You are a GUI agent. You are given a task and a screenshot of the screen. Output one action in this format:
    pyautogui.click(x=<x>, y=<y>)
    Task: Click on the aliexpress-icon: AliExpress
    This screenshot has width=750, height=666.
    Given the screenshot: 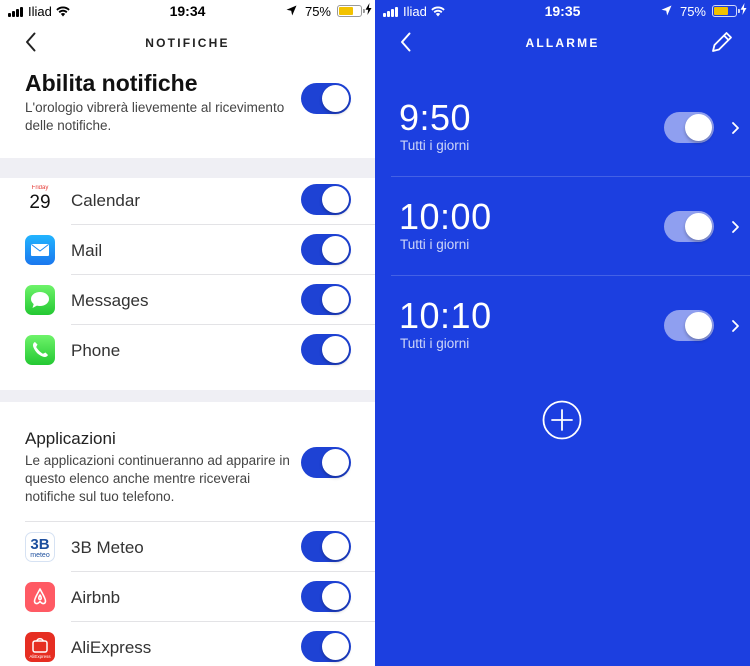 What is the action you would take?
    pyautogui.click(x=40, y=647)
    